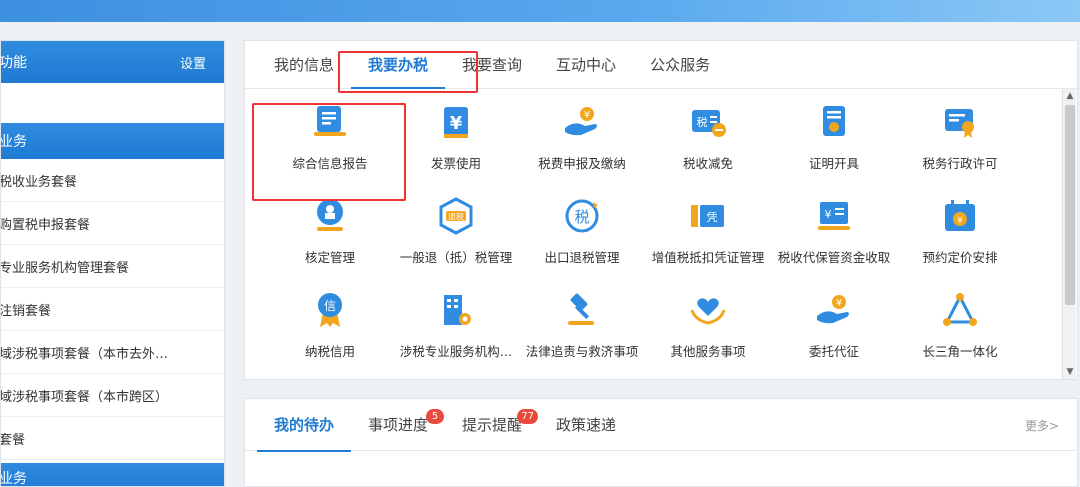 Image resolution: width=1080 pixels, height=487 pixels. I want to click on todo-tabs: 我的待办 事项进度 5 提示提醒 77 政策速递 更多>, so click(661, 425).